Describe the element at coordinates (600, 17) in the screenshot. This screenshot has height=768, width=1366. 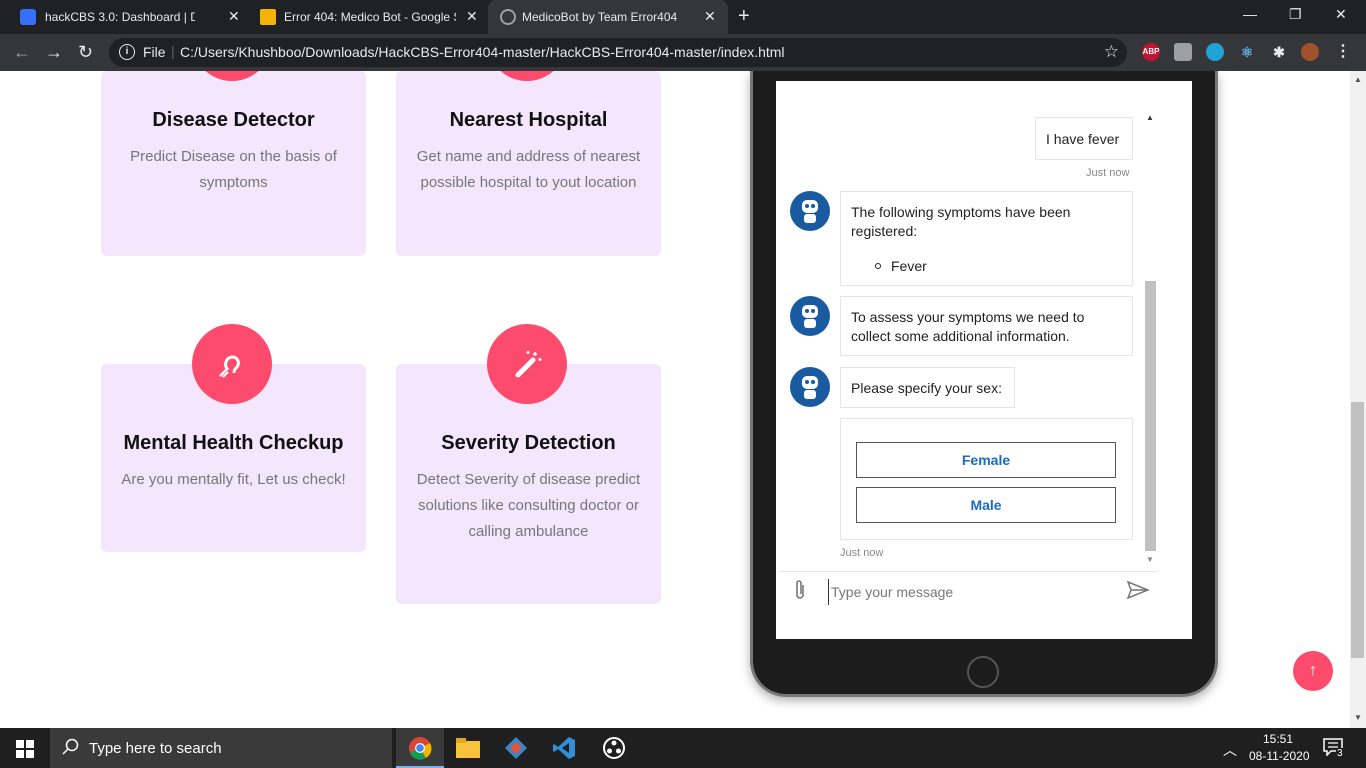
I see `tab-title: MedicoBot by Team Error404` at that location.